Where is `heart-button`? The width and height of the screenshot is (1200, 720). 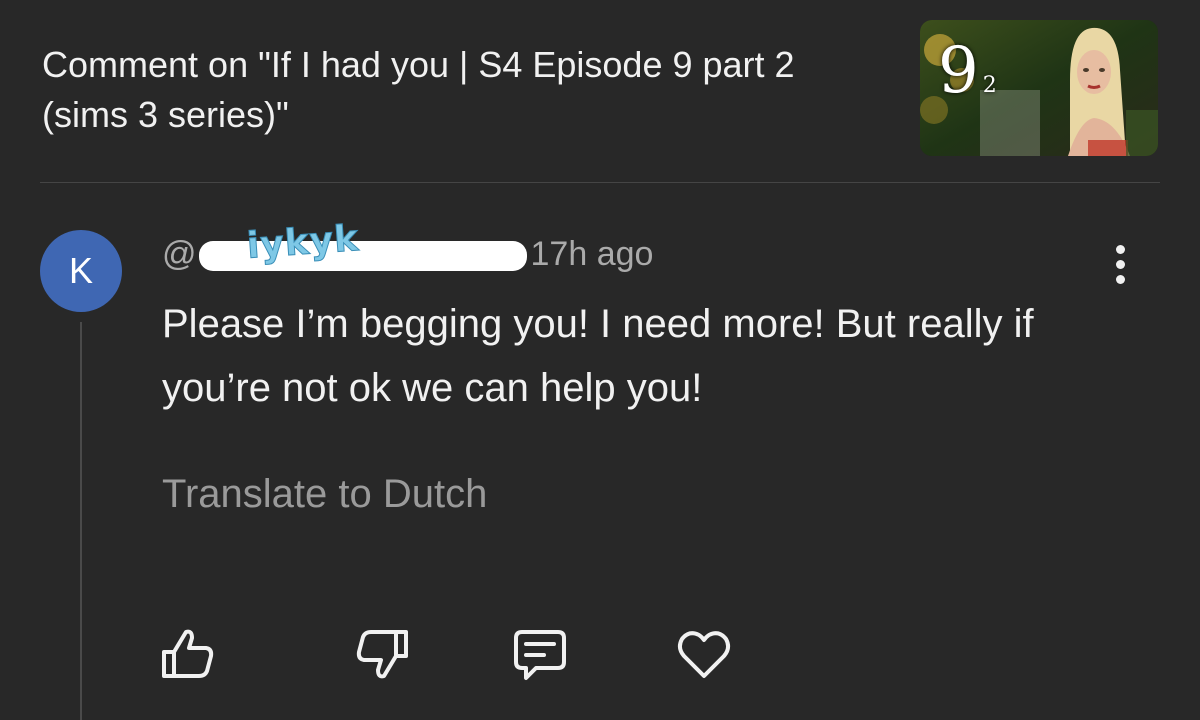 heart-button is located at coordinates (704, 654).